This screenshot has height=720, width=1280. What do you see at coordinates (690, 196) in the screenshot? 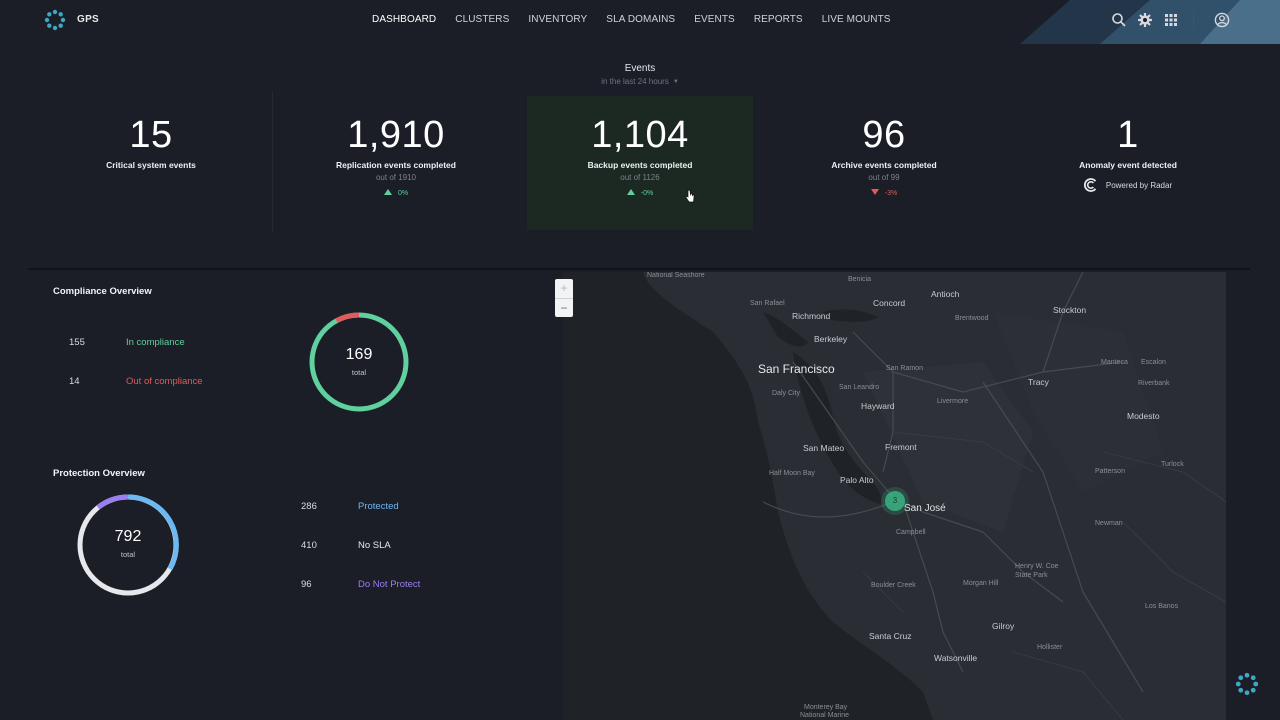
I see `mouse-pointer-icon` at bounding box center [690, 196].